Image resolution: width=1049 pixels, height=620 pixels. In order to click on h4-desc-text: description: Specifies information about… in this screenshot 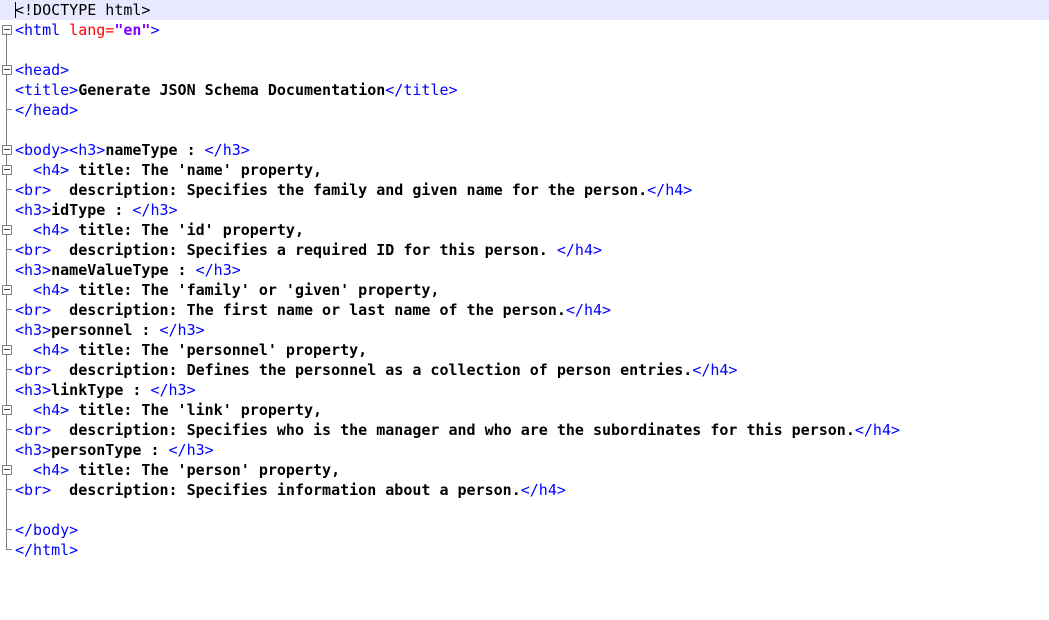, I will do `click(286, 490)`.